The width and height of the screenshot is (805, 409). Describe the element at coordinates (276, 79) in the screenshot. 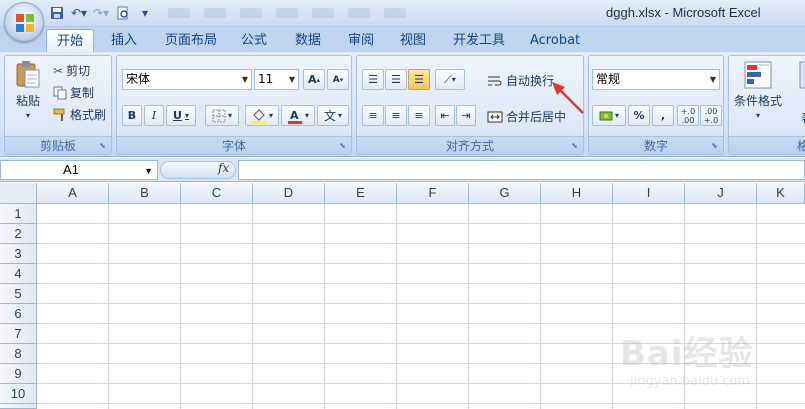

I see `font-size-combo: 11 ▼` at that location.